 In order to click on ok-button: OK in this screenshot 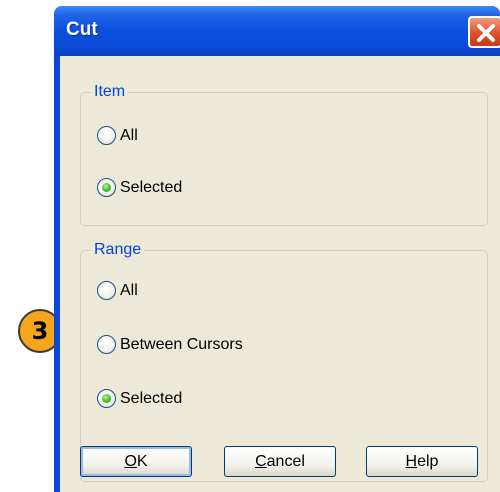, I will do `click(136, 461)`.